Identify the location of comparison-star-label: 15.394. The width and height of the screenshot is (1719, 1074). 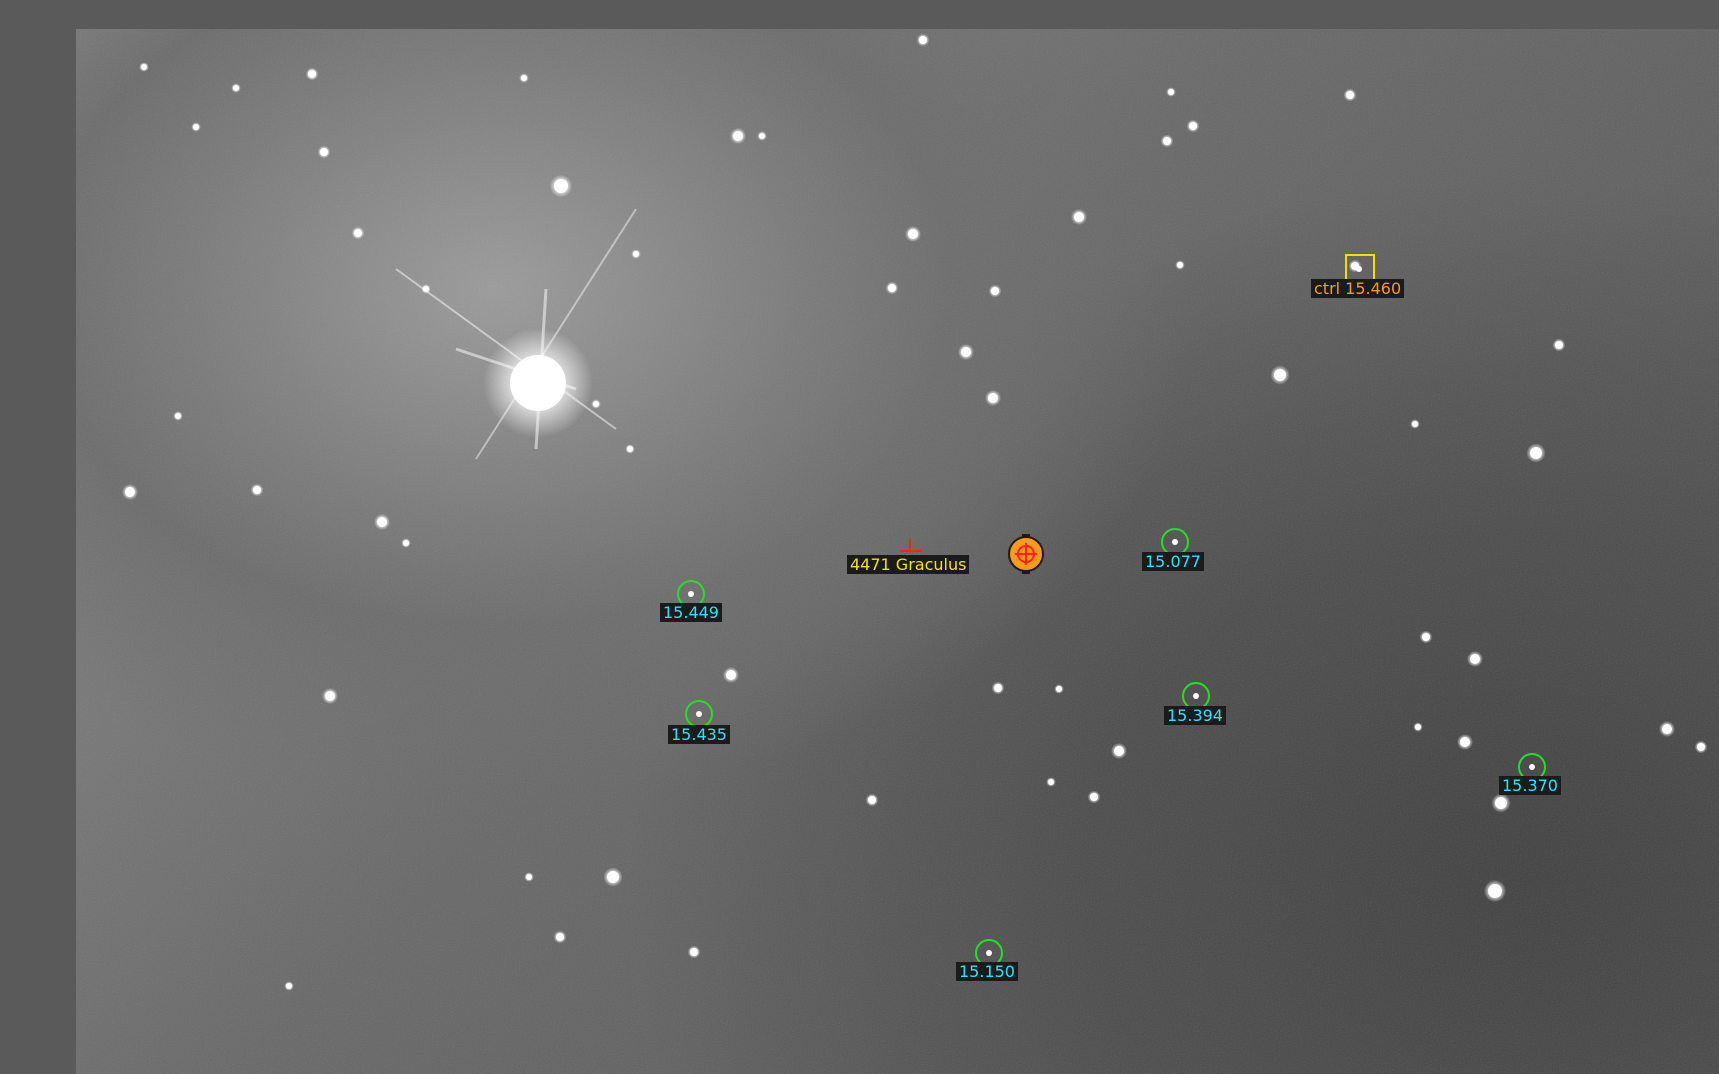
(1195, 715).